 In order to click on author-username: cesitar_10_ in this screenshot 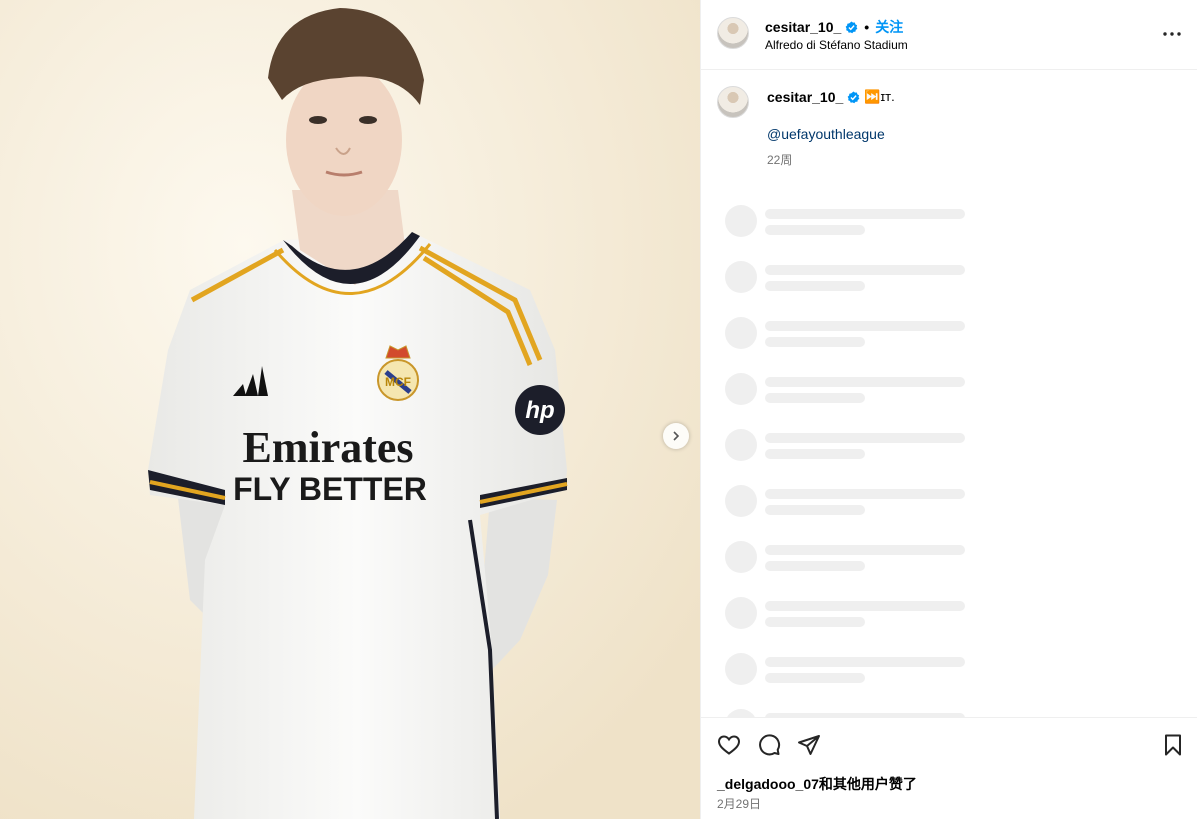, I will do `click(803, 27)`.